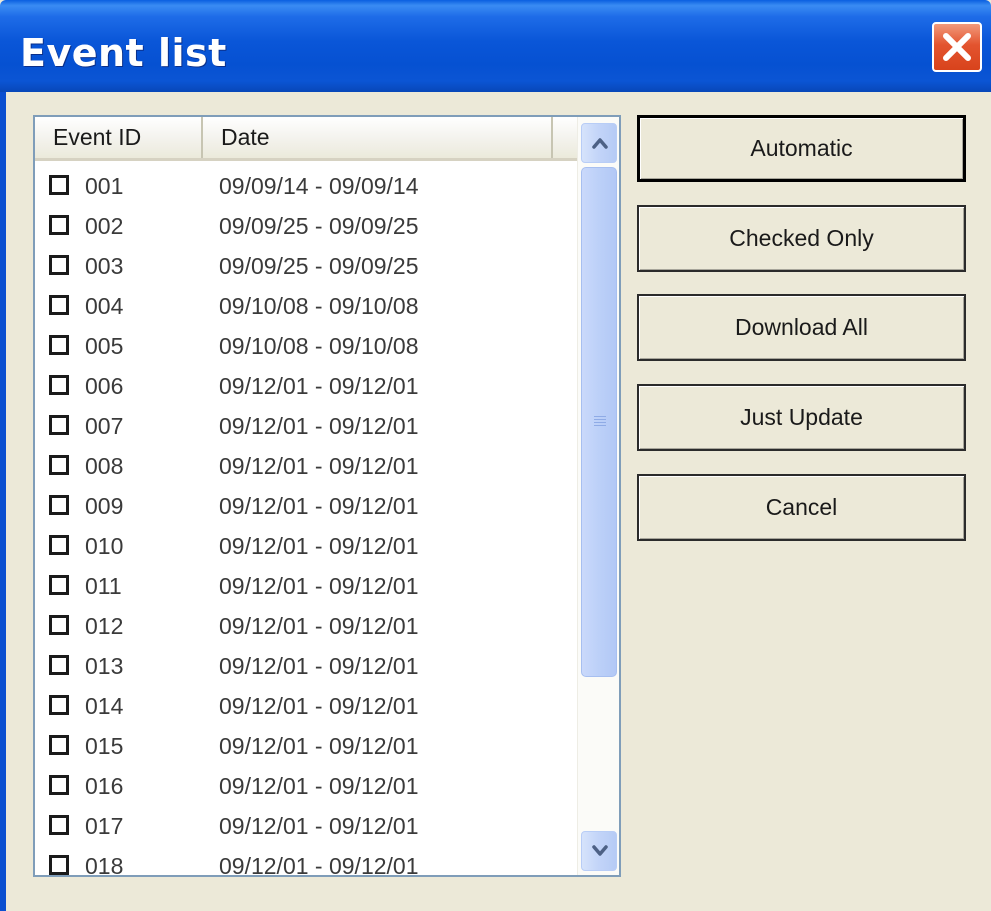 The image size is (991, 911). What do you see at coordinates (104, 386) in the screenshot?
I see `event-id-cell: 006` at bounding box center [104, 386].